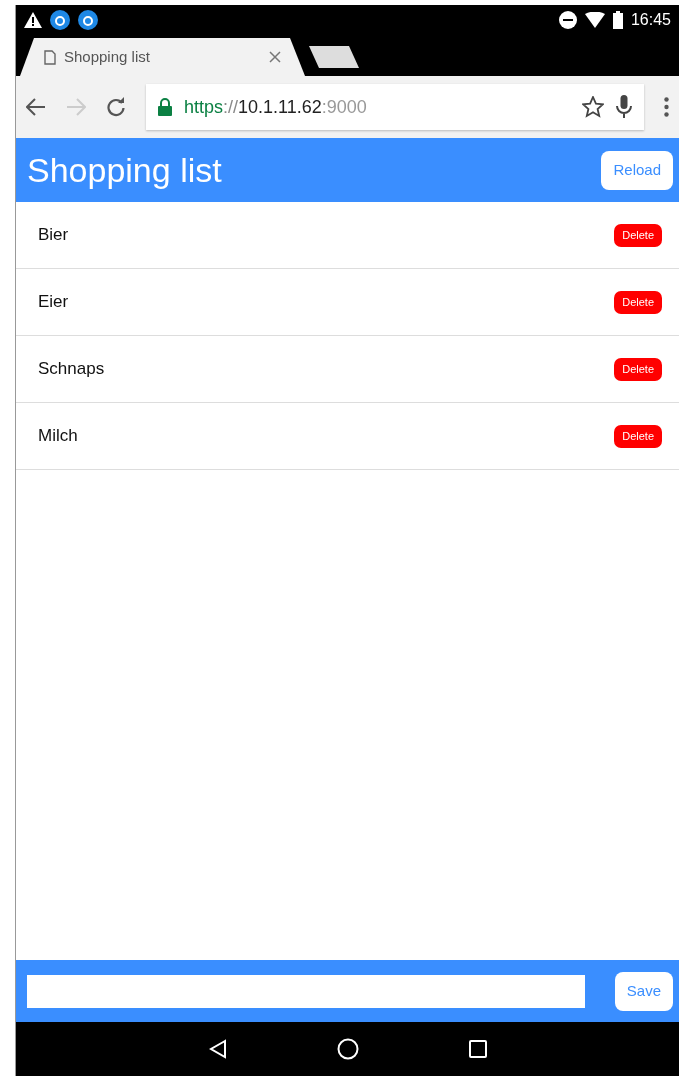 The height and width of the screenshot is (1076, 679). I want to click on lock-icon, so click(165, 107).